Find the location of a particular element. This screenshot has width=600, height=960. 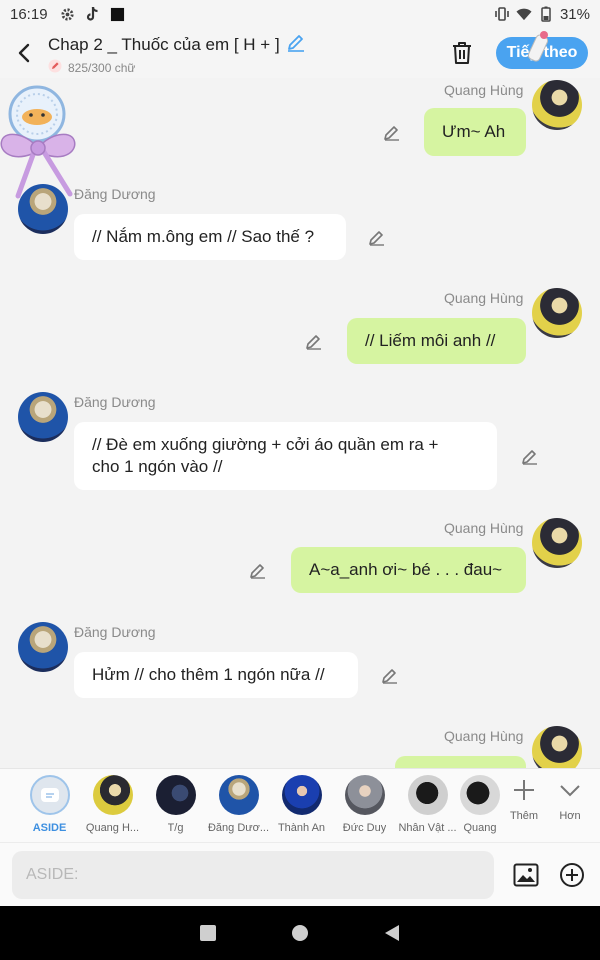

battery-percent: 31% is located at coordinates (574, 14).